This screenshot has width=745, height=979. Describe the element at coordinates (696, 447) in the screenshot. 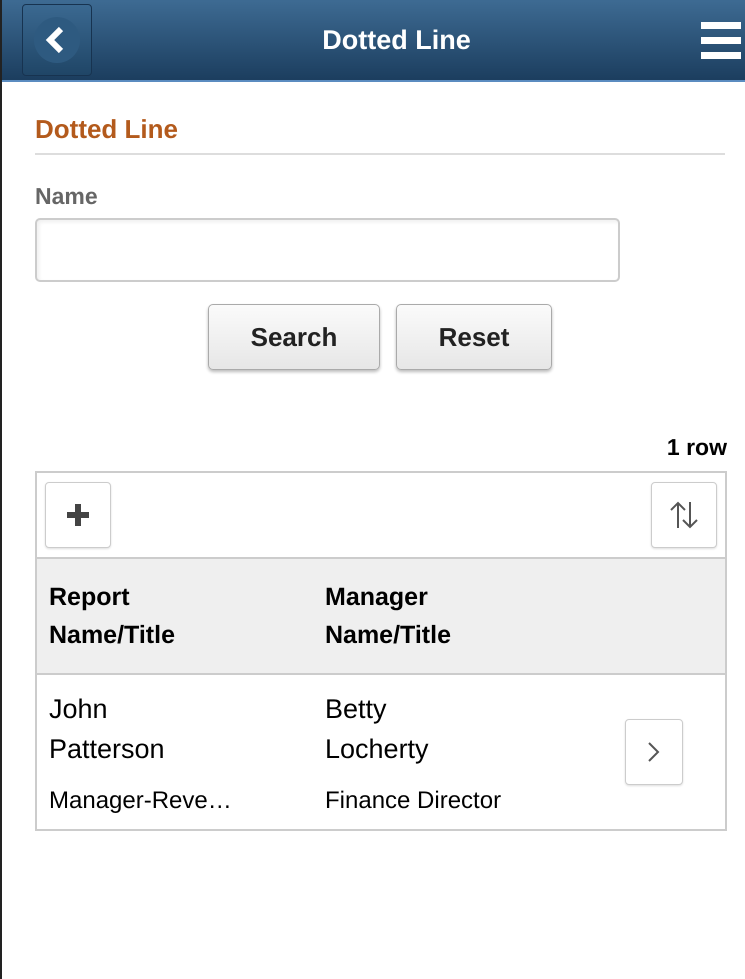

I see `row-count: 1 row` at that location.